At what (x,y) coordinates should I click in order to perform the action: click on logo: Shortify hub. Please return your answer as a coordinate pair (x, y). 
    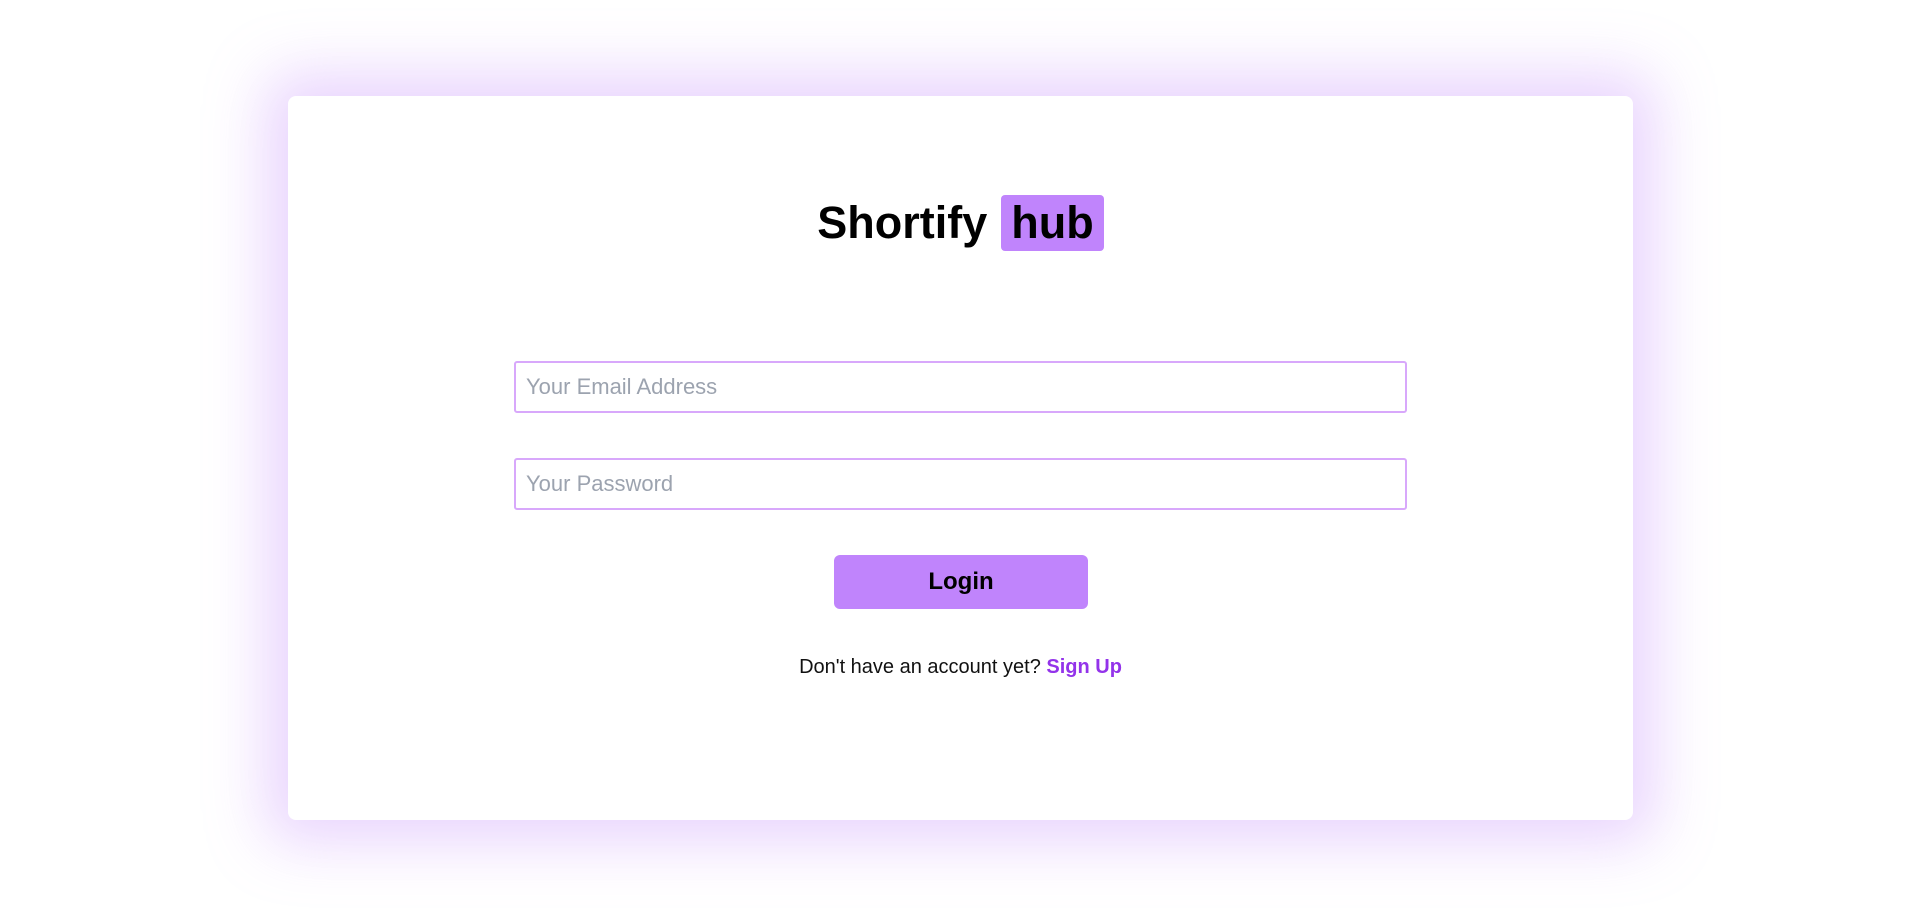
    Looking at the image, I should click on (960, 222).